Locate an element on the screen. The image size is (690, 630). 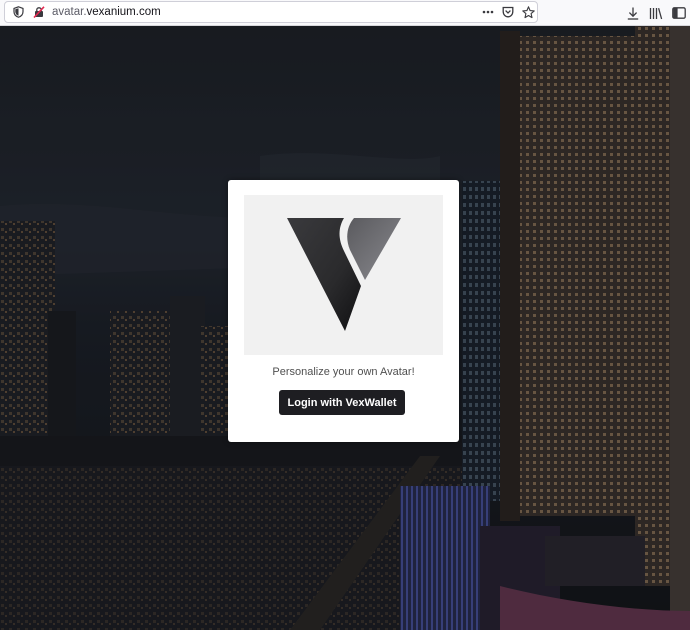
login-with-vexwallet-button: Login with VexWallet is located at coordinates (342, 402).